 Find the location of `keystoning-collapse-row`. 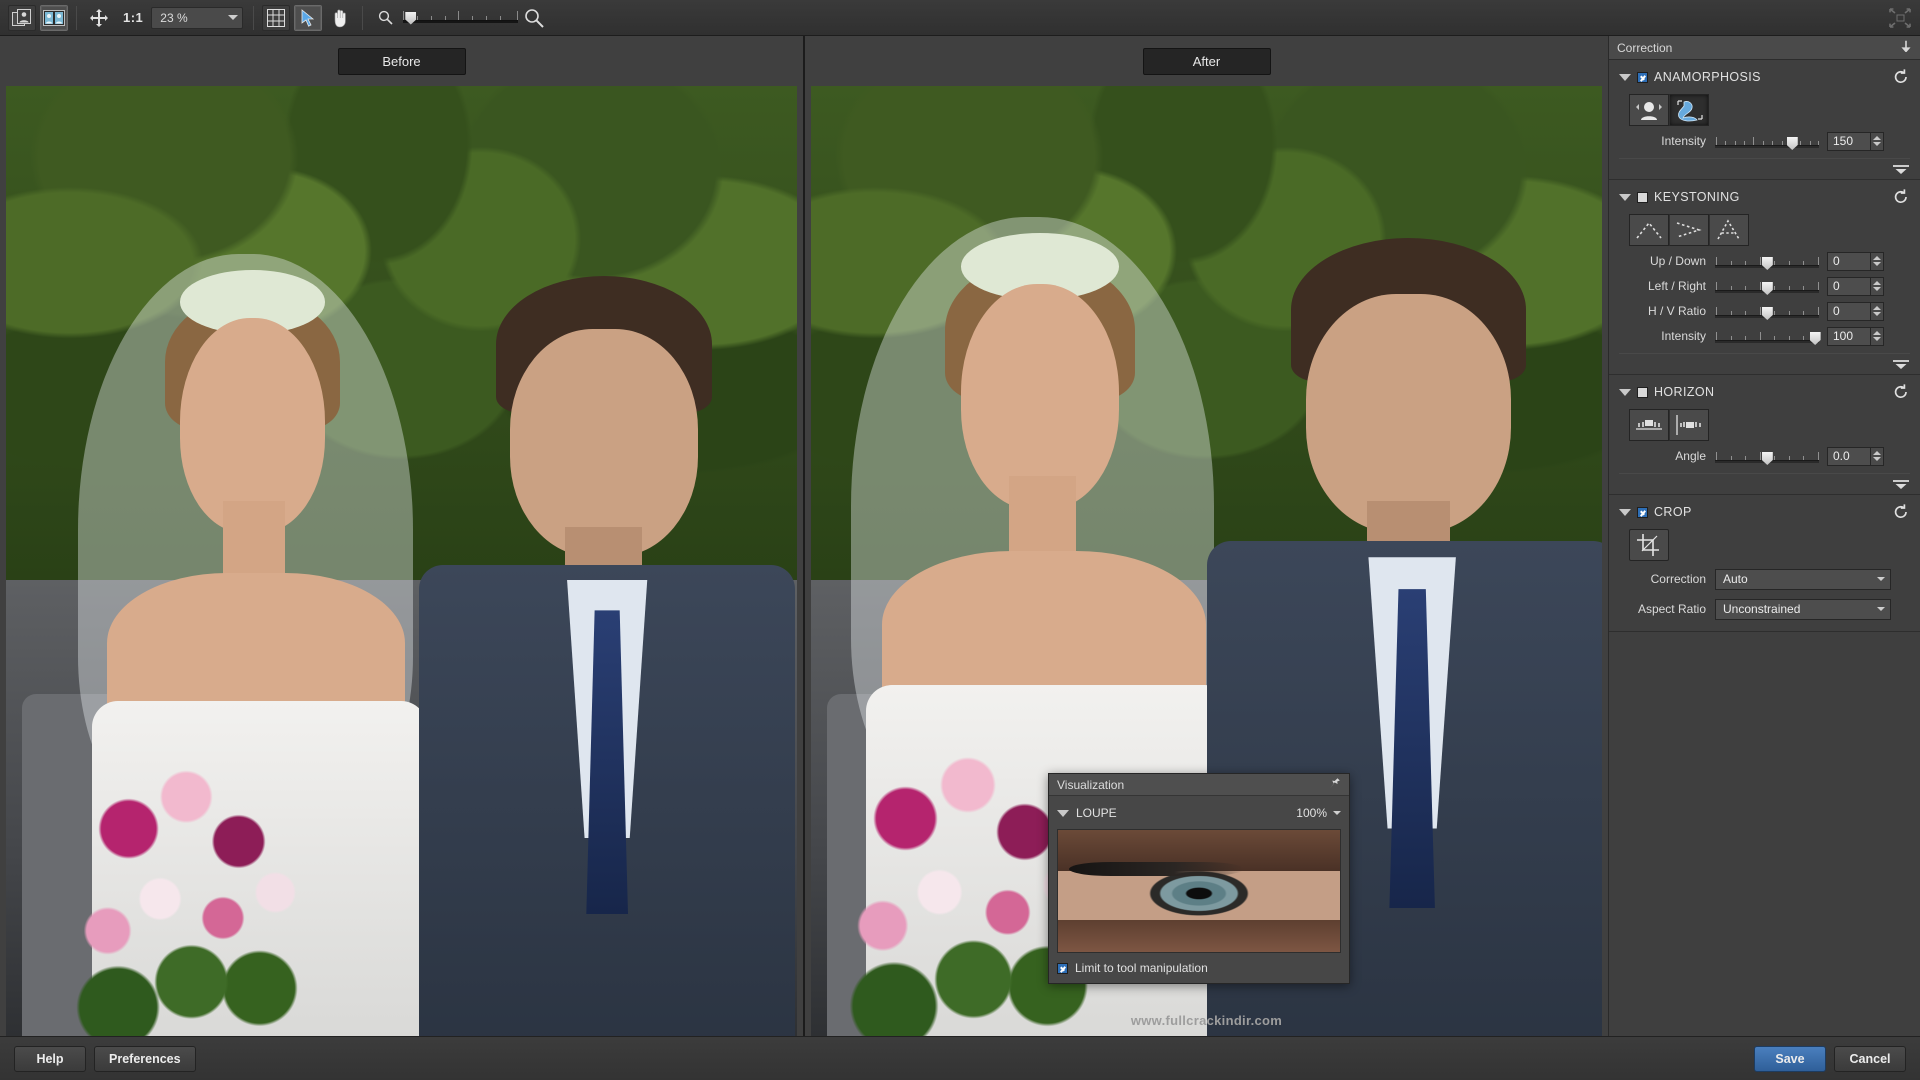

keystoning-collapse-row is located at coordinates (1764, 361).